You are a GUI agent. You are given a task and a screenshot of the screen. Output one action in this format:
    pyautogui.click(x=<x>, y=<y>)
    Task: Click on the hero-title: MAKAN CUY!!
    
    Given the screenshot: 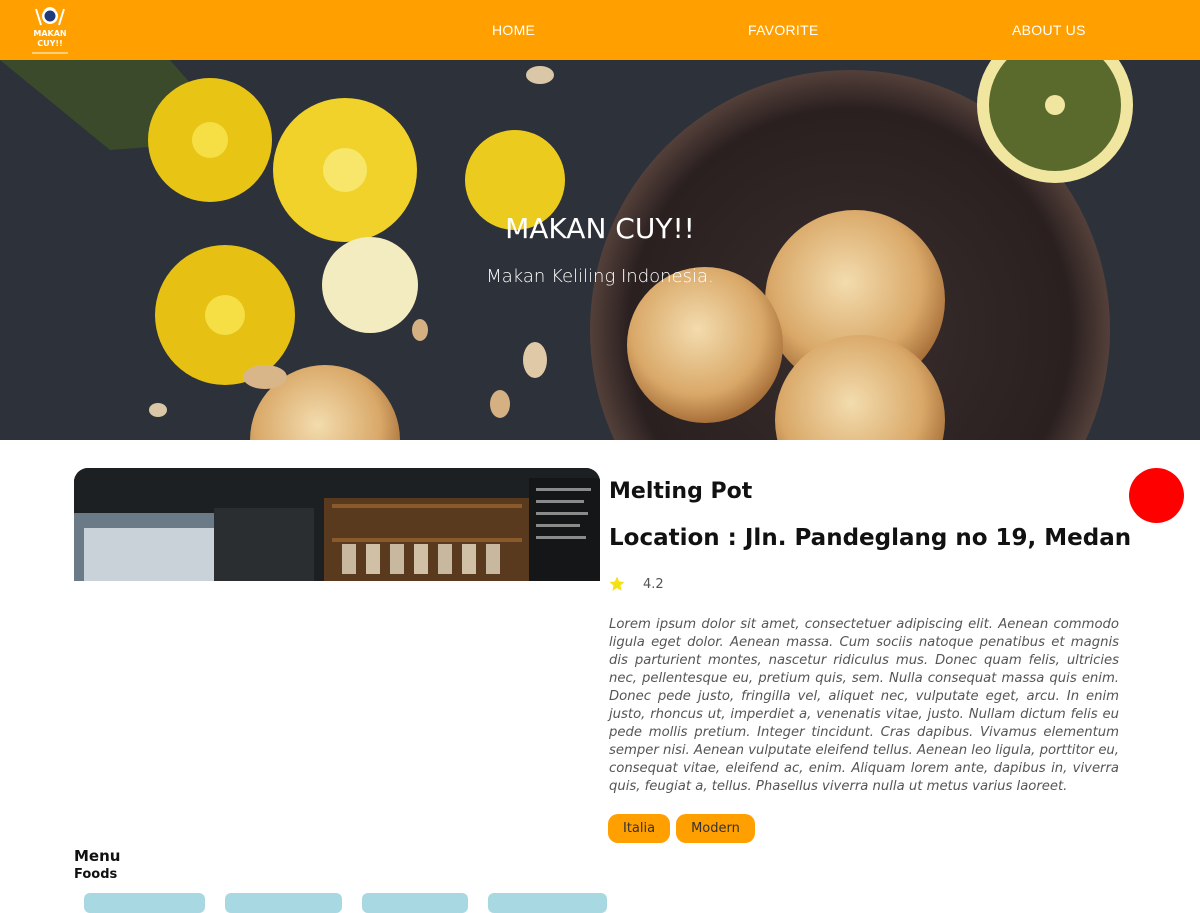 What is the action you would take?
    pyautogui.click(x=600, y=228)
    